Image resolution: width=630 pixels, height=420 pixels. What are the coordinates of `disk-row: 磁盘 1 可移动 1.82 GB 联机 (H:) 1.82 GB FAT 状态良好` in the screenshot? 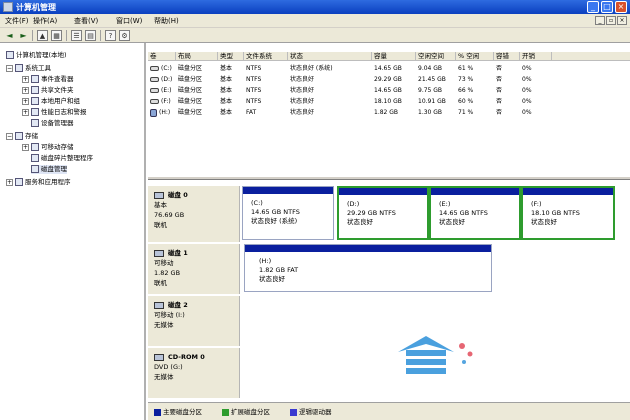 It's located at (389, 269).